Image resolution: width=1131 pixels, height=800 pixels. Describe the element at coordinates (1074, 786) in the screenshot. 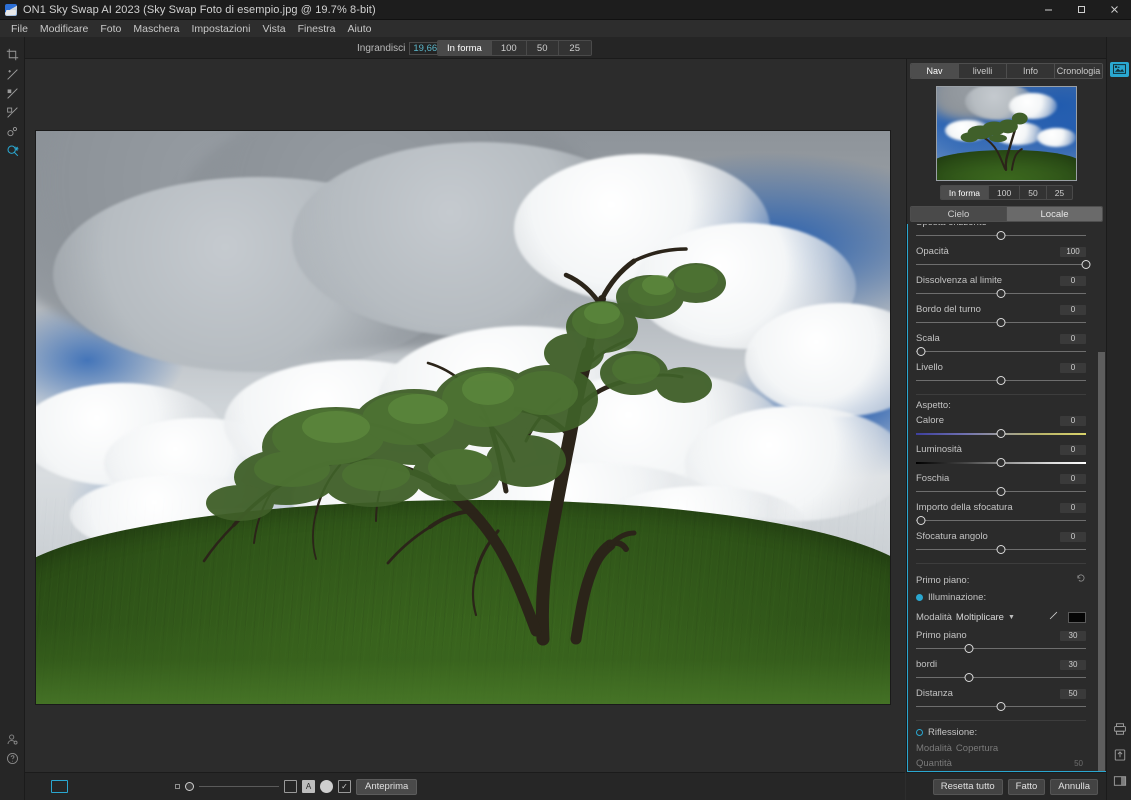

I see `cancel-button: Annulla` at that location.